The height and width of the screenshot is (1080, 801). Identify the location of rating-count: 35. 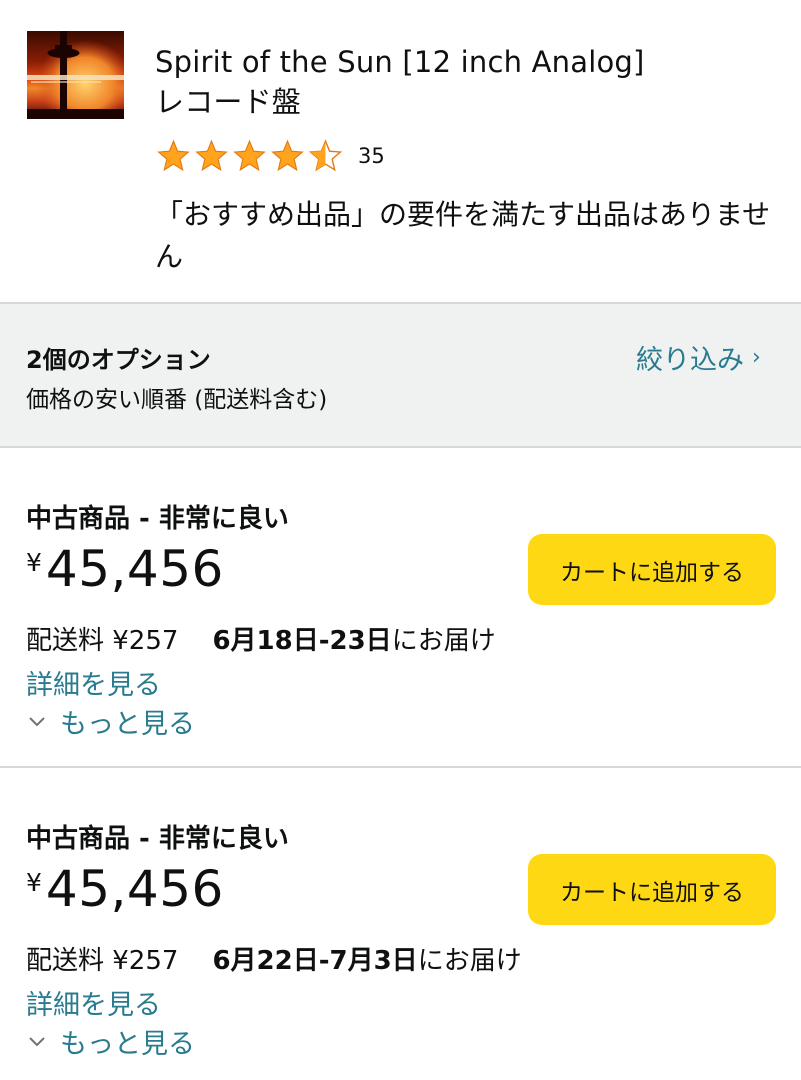
(371, 156).